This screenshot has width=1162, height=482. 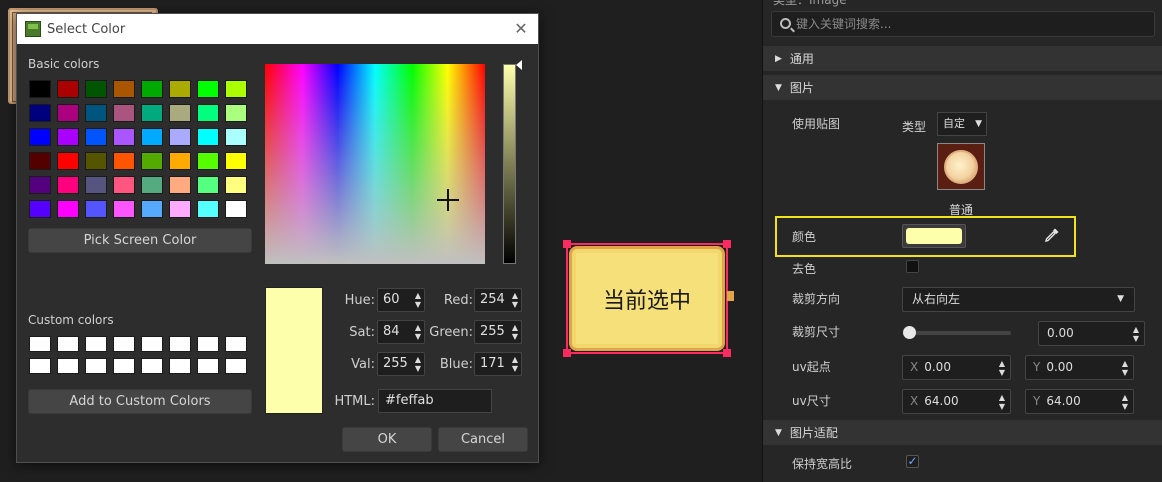 I want to click on close-icon: ✕, so click(x=521, y=29).